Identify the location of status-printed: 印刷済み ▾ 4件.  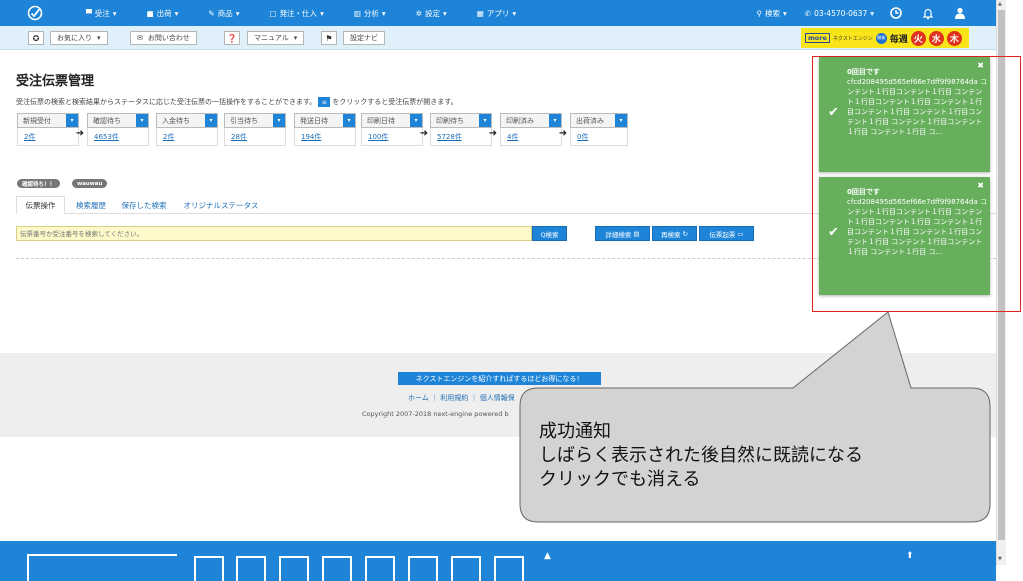
(531, 133).